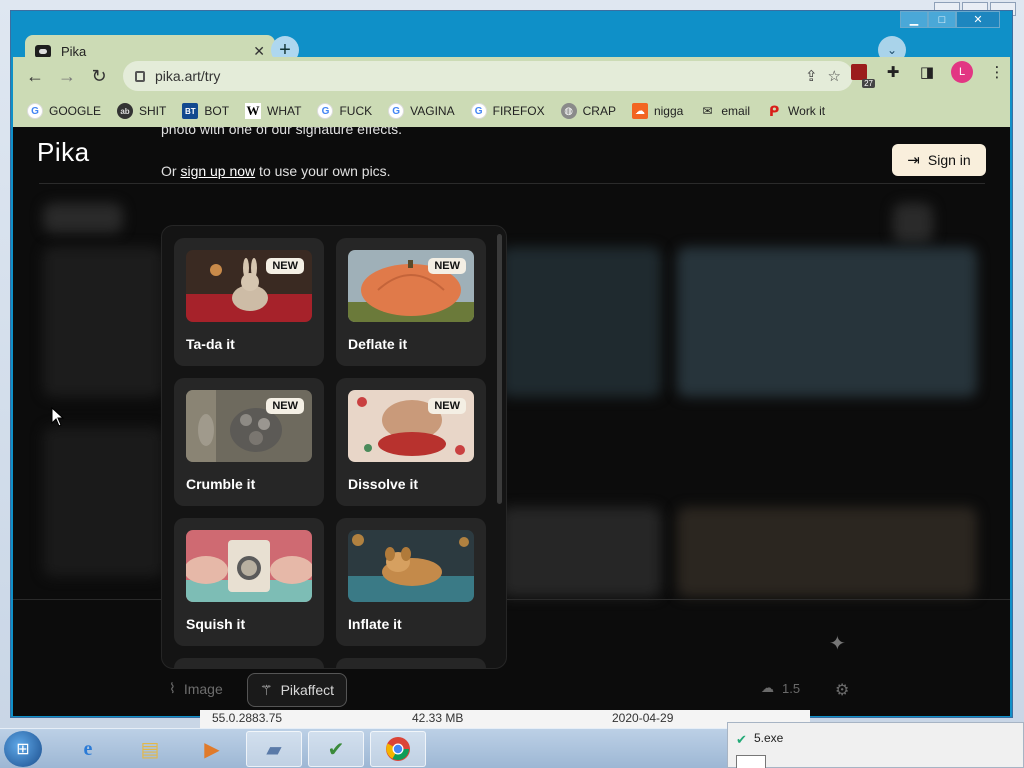  Describe the element at coordinates (297, 690) in the screenshot. I see `pikaffect-button: ⚚ Pikaffect` at that location.